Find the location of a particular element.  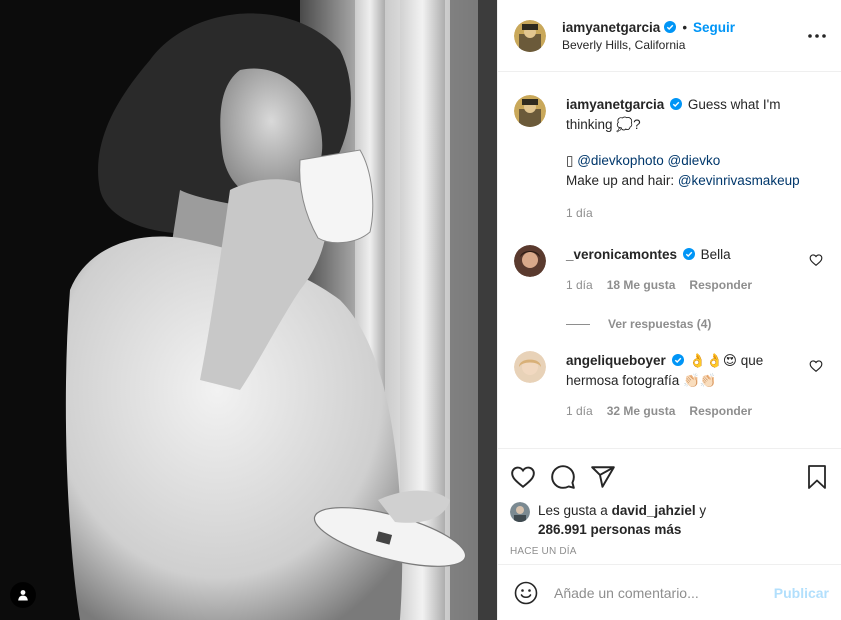

likes-suffix: y is located at coordinates (703, 510).